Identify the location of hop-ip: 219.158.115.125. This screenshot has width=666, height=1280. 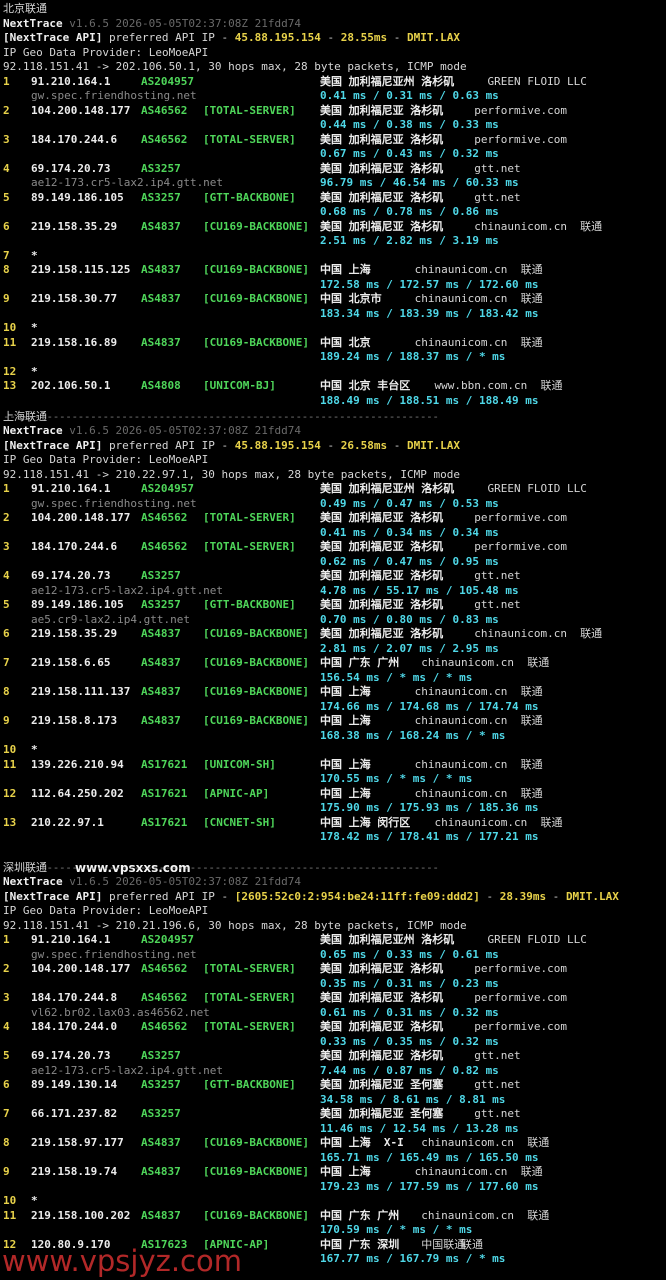
(81, 269).